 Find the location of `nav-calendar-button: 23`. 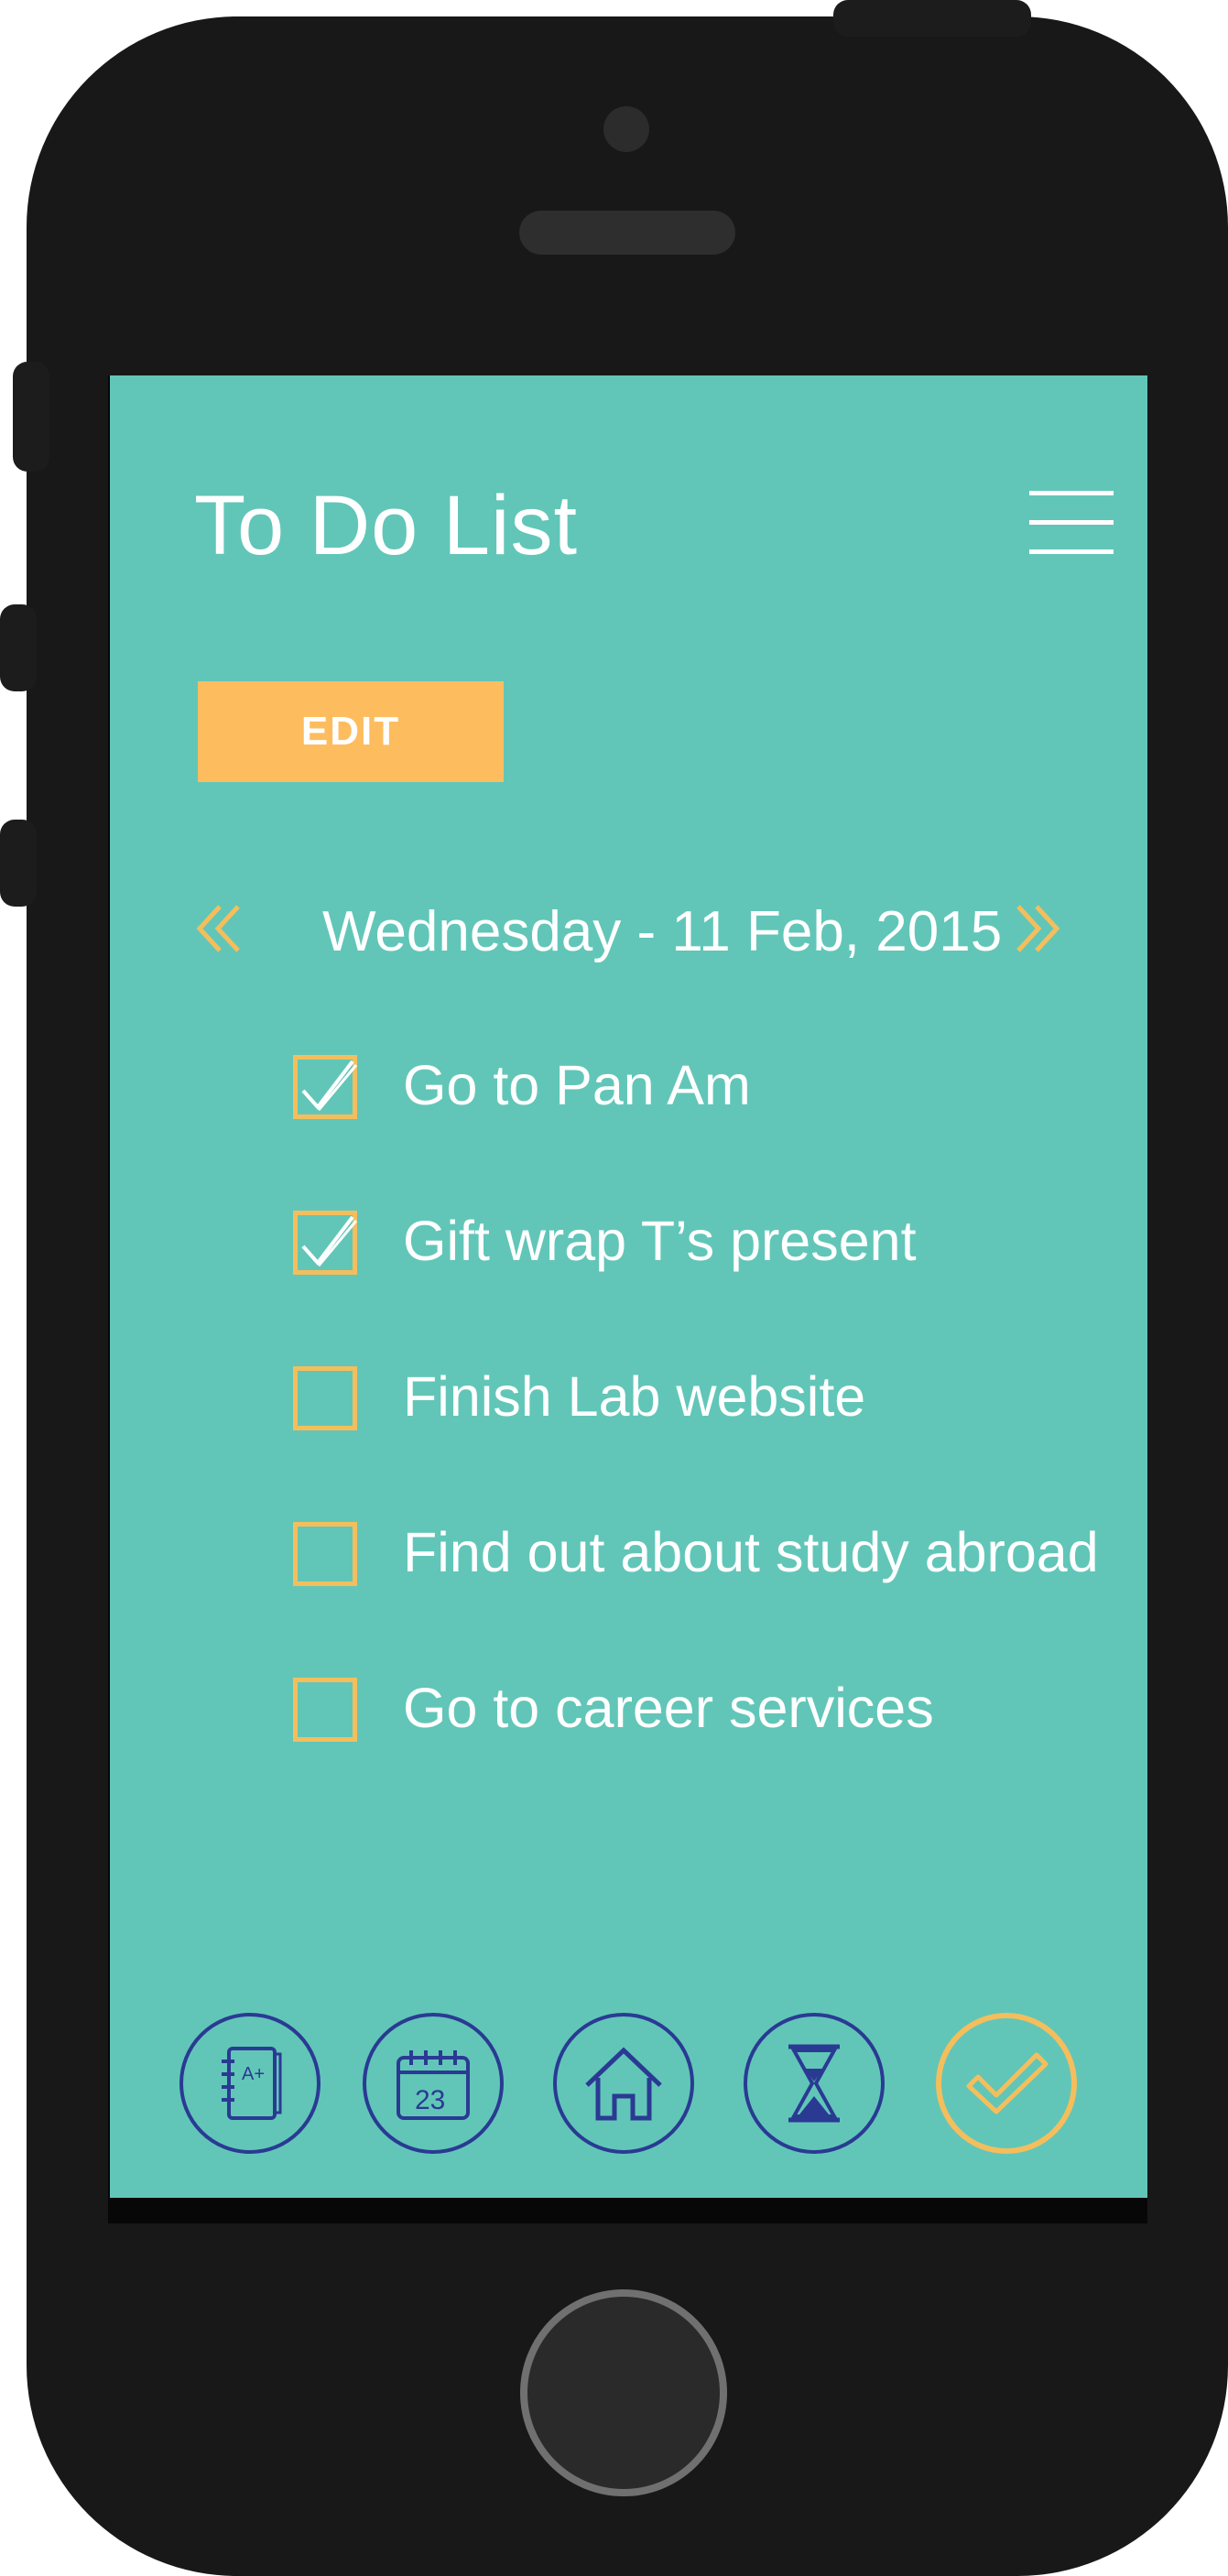

nav-calendar-button: 23 is located at coordinates (433, 2083).